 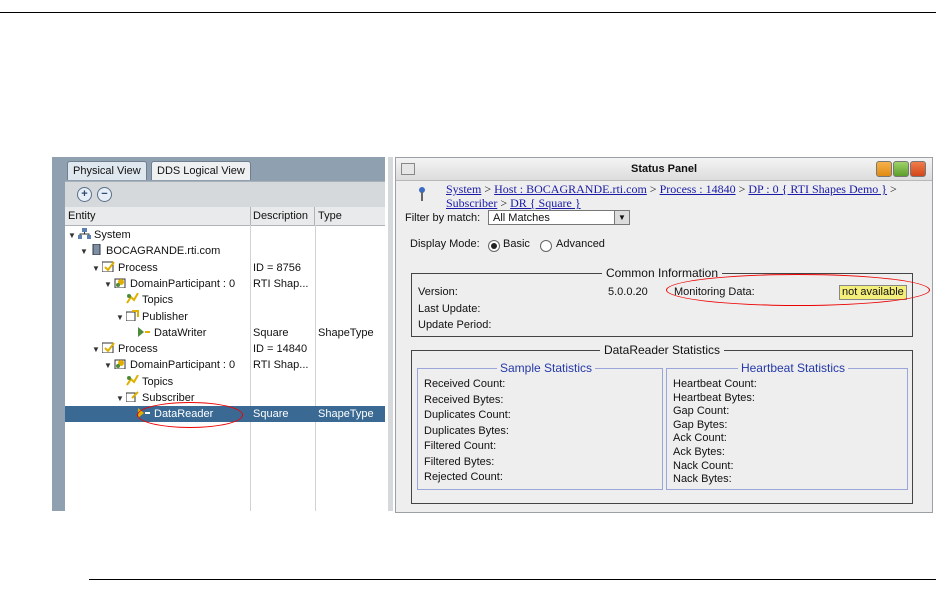 I want to click on tree-row-label: DataWriter, so click(x=180, y=332).